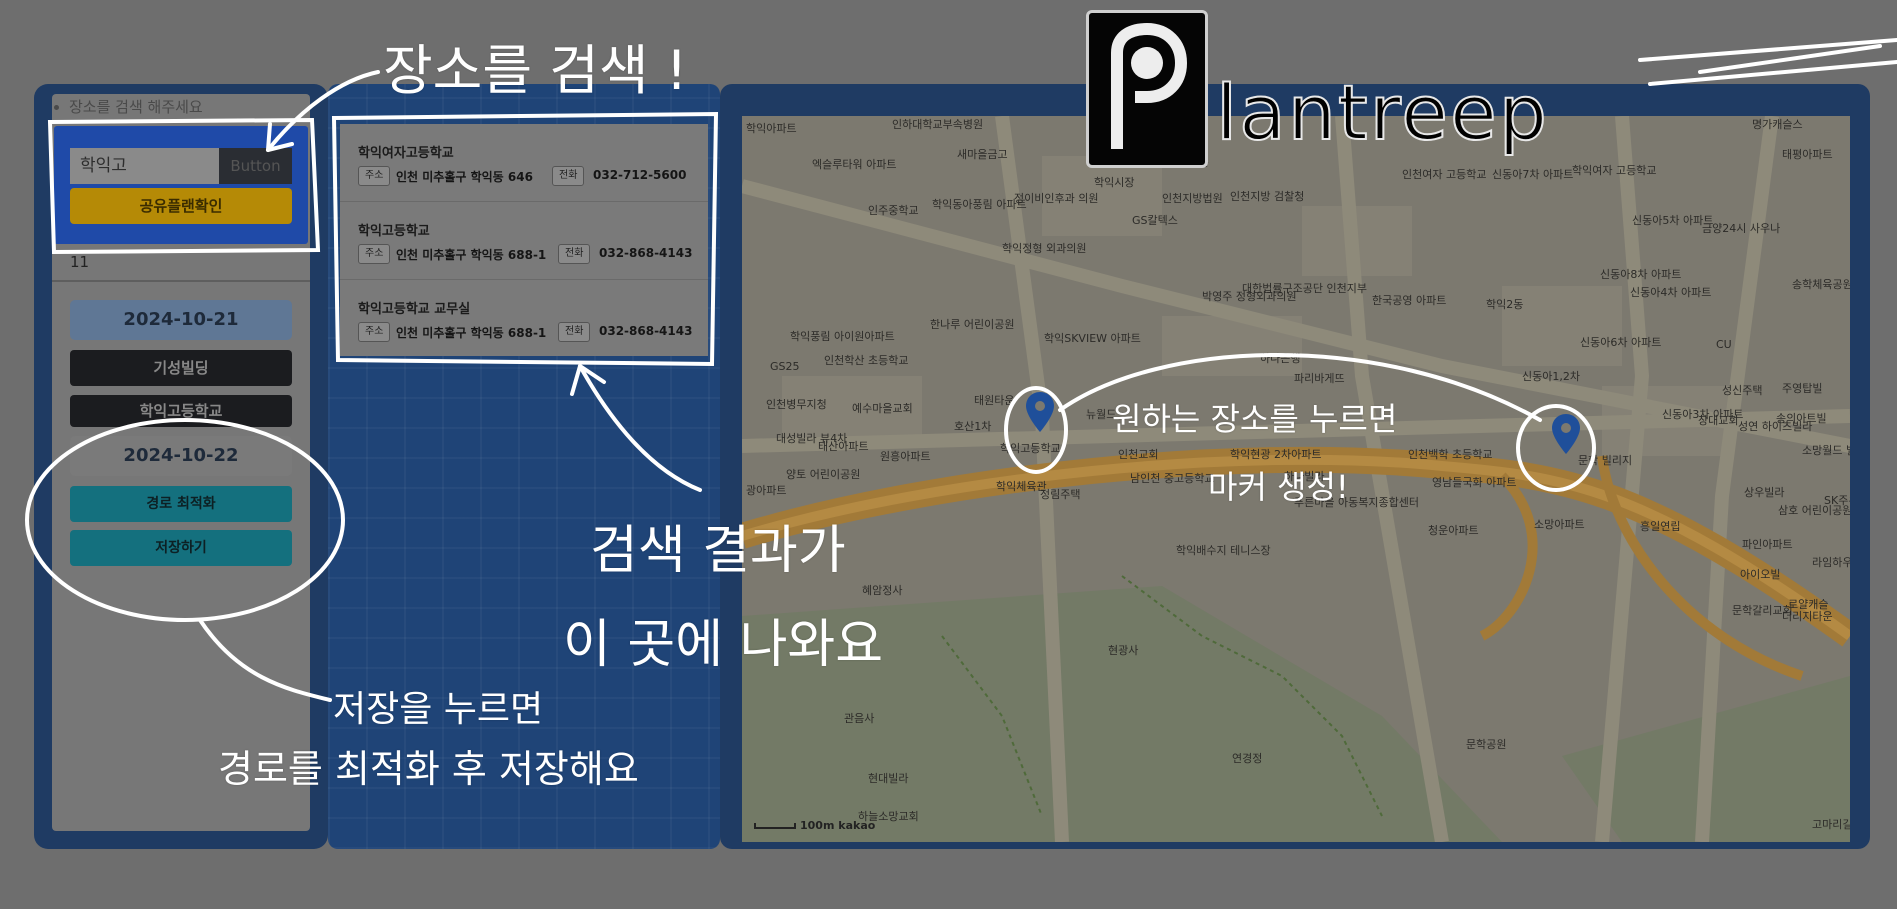 The width and height of the screenshot is (1897, 909). What do you see at coordinates (888, 778) in the screenshot?
I see `map-place-label: 현대빌라` at bounding box center [888, 778].